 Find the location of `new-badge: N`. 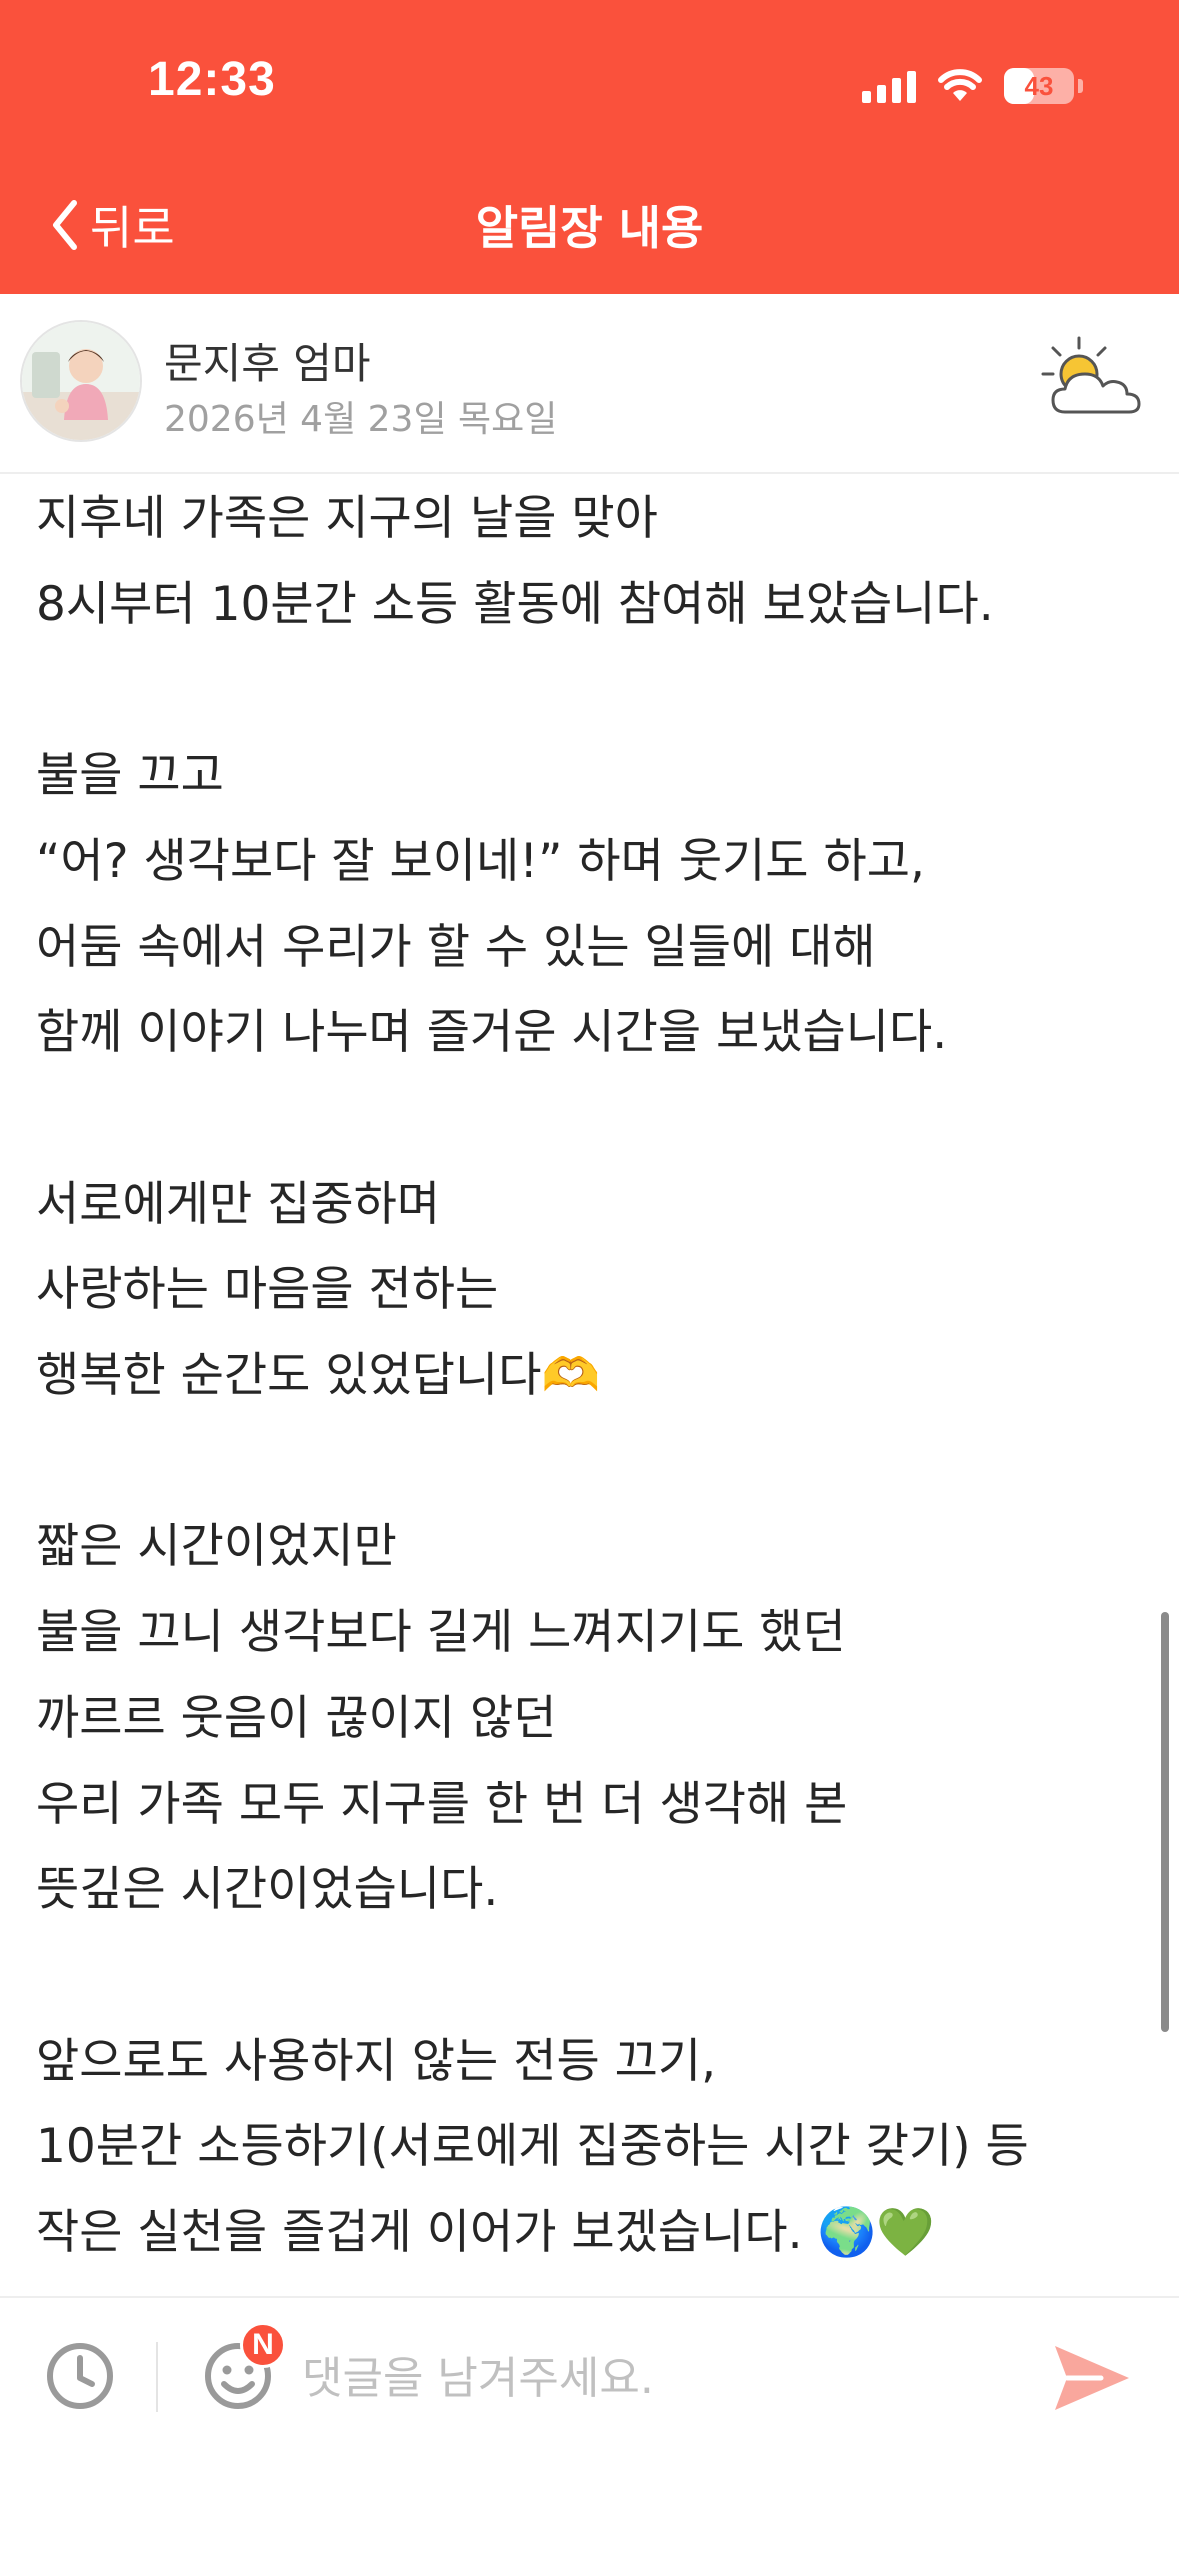

new-badge: N is located at coordinates (263, 2345).